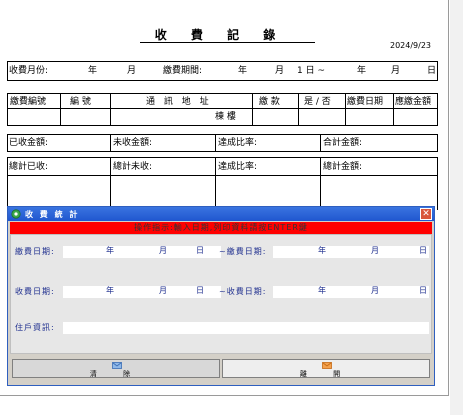  I want to click on period-year: 年, so click(243, 71).